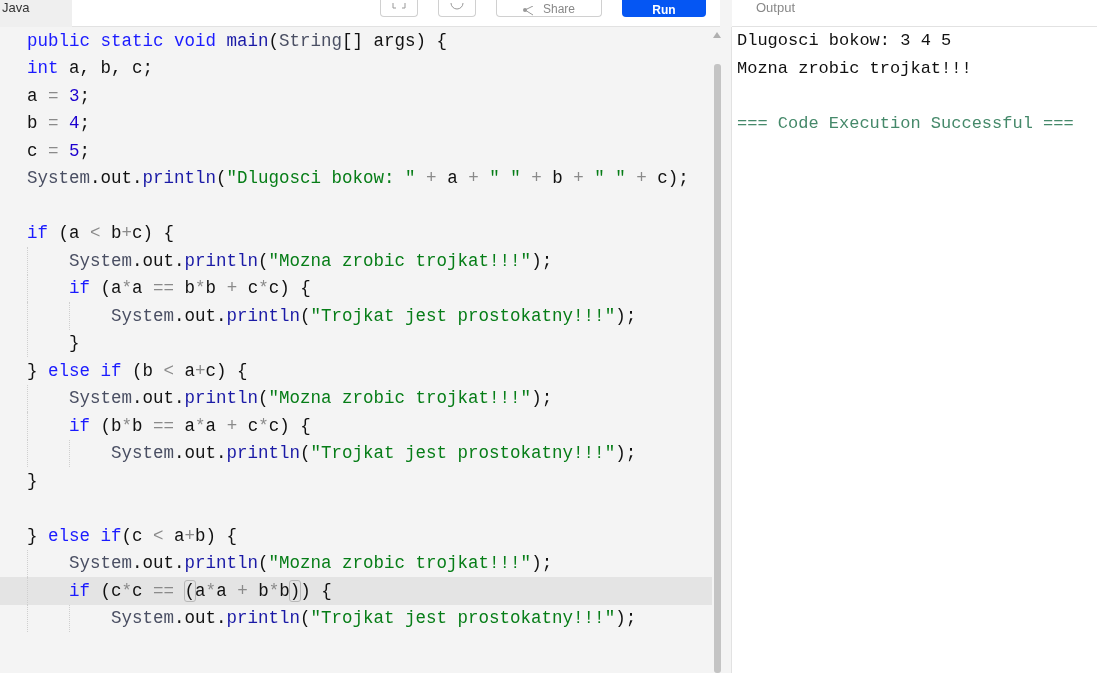 This screenshot has width=1097, height=673. I want to click on scrollbar-thumb, so click(717, 368).